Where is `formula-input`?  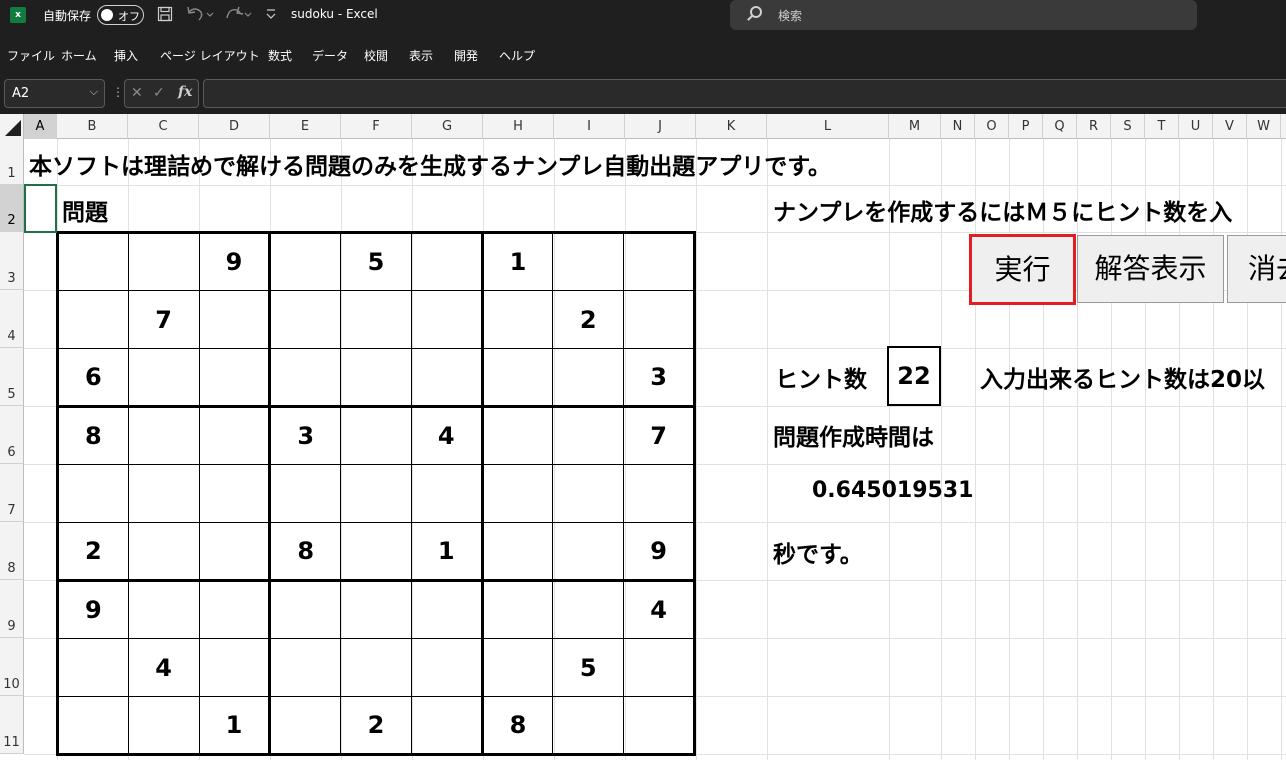
formula-input is located at coordinates (744, 93).